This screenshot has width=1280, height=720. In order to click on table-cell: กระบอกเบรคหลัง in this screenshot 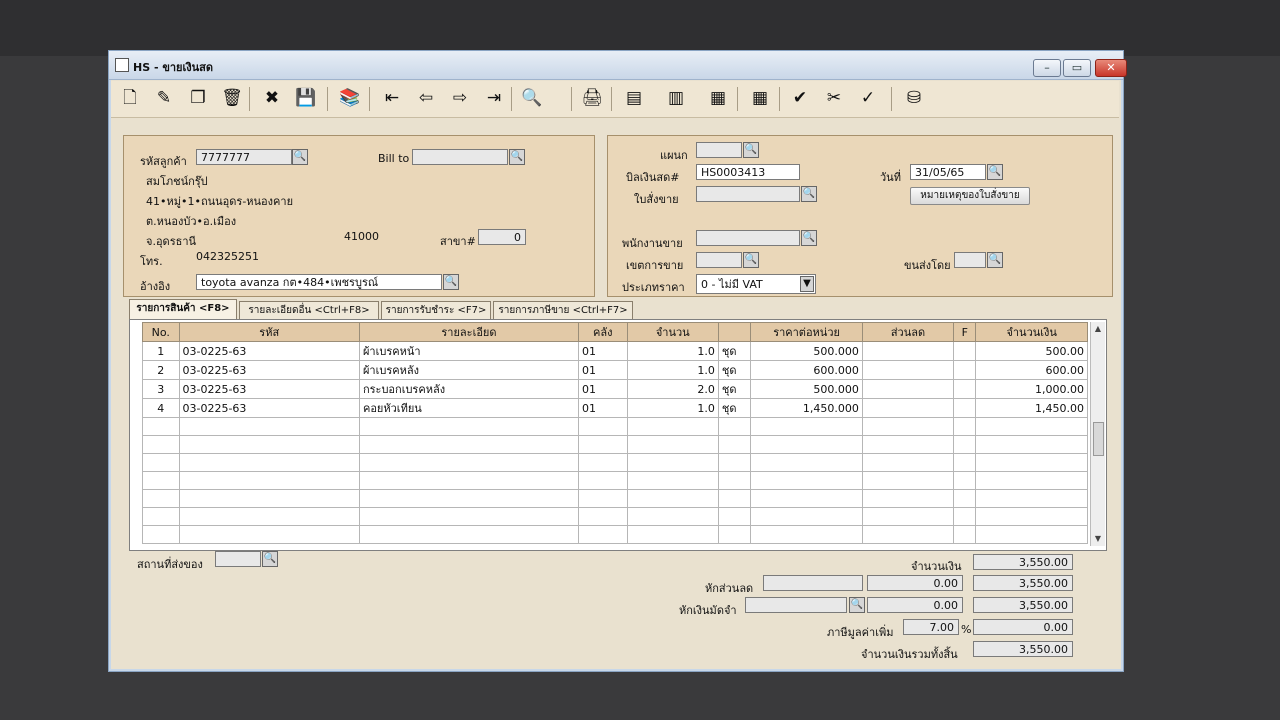, I will do `click(468, 389)`.